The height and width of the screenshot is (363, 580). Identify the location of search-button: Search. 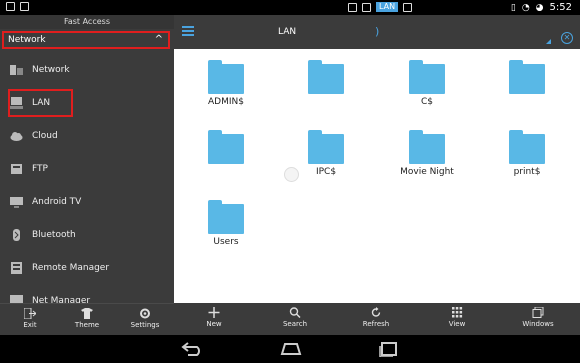
(295, 319).